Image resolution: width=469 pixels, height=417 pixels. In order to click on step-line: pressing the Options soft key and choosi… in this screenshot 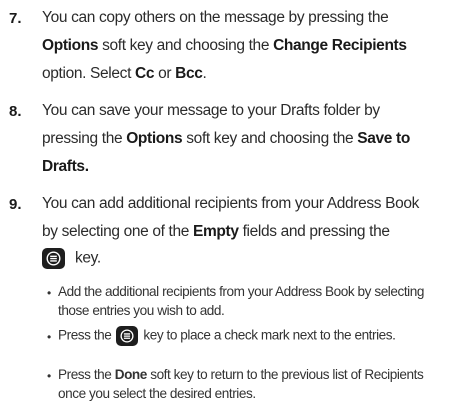, I will do `click(226, 138)`.